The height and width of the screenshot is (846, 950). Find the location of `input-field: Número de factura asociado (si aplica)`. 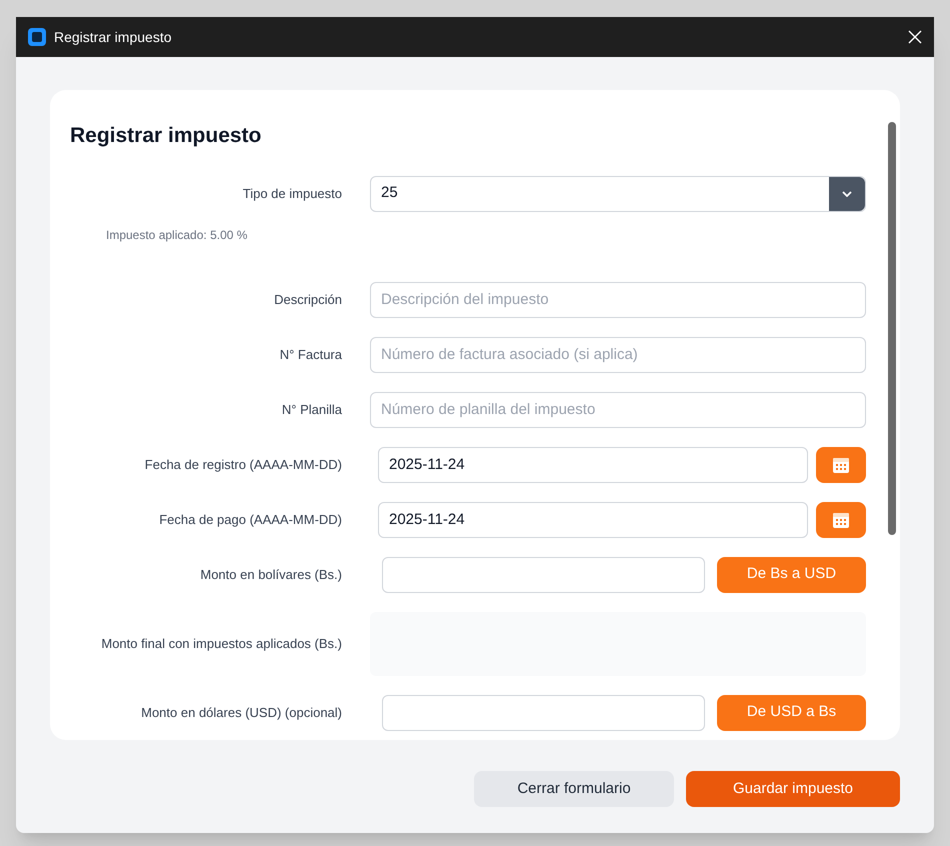

input-field: Número de factura asociado (si aplica) is located at coordinates (618, 354).